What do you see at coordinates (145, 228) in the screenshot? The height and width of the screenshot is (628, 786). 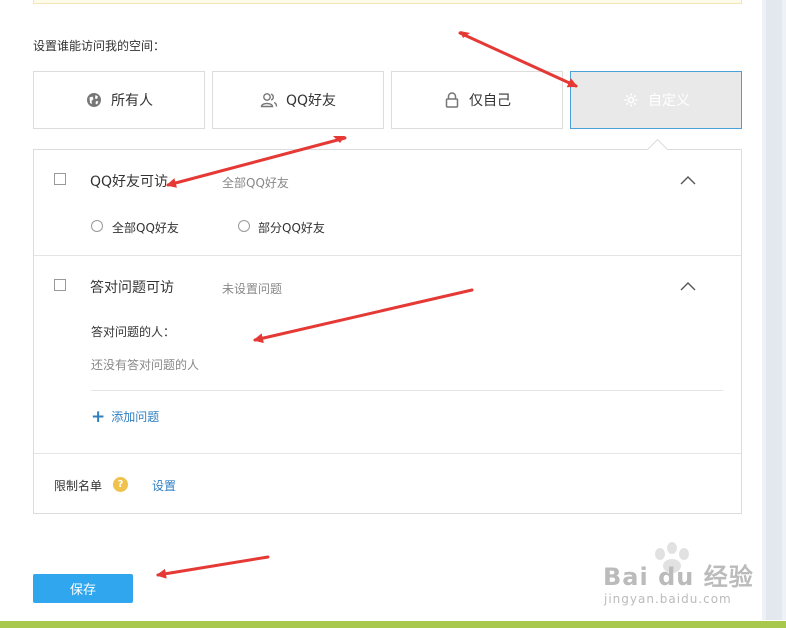 I see `radio-all-friends-label: 全部QQ好友` at bounding box center [145, 228].